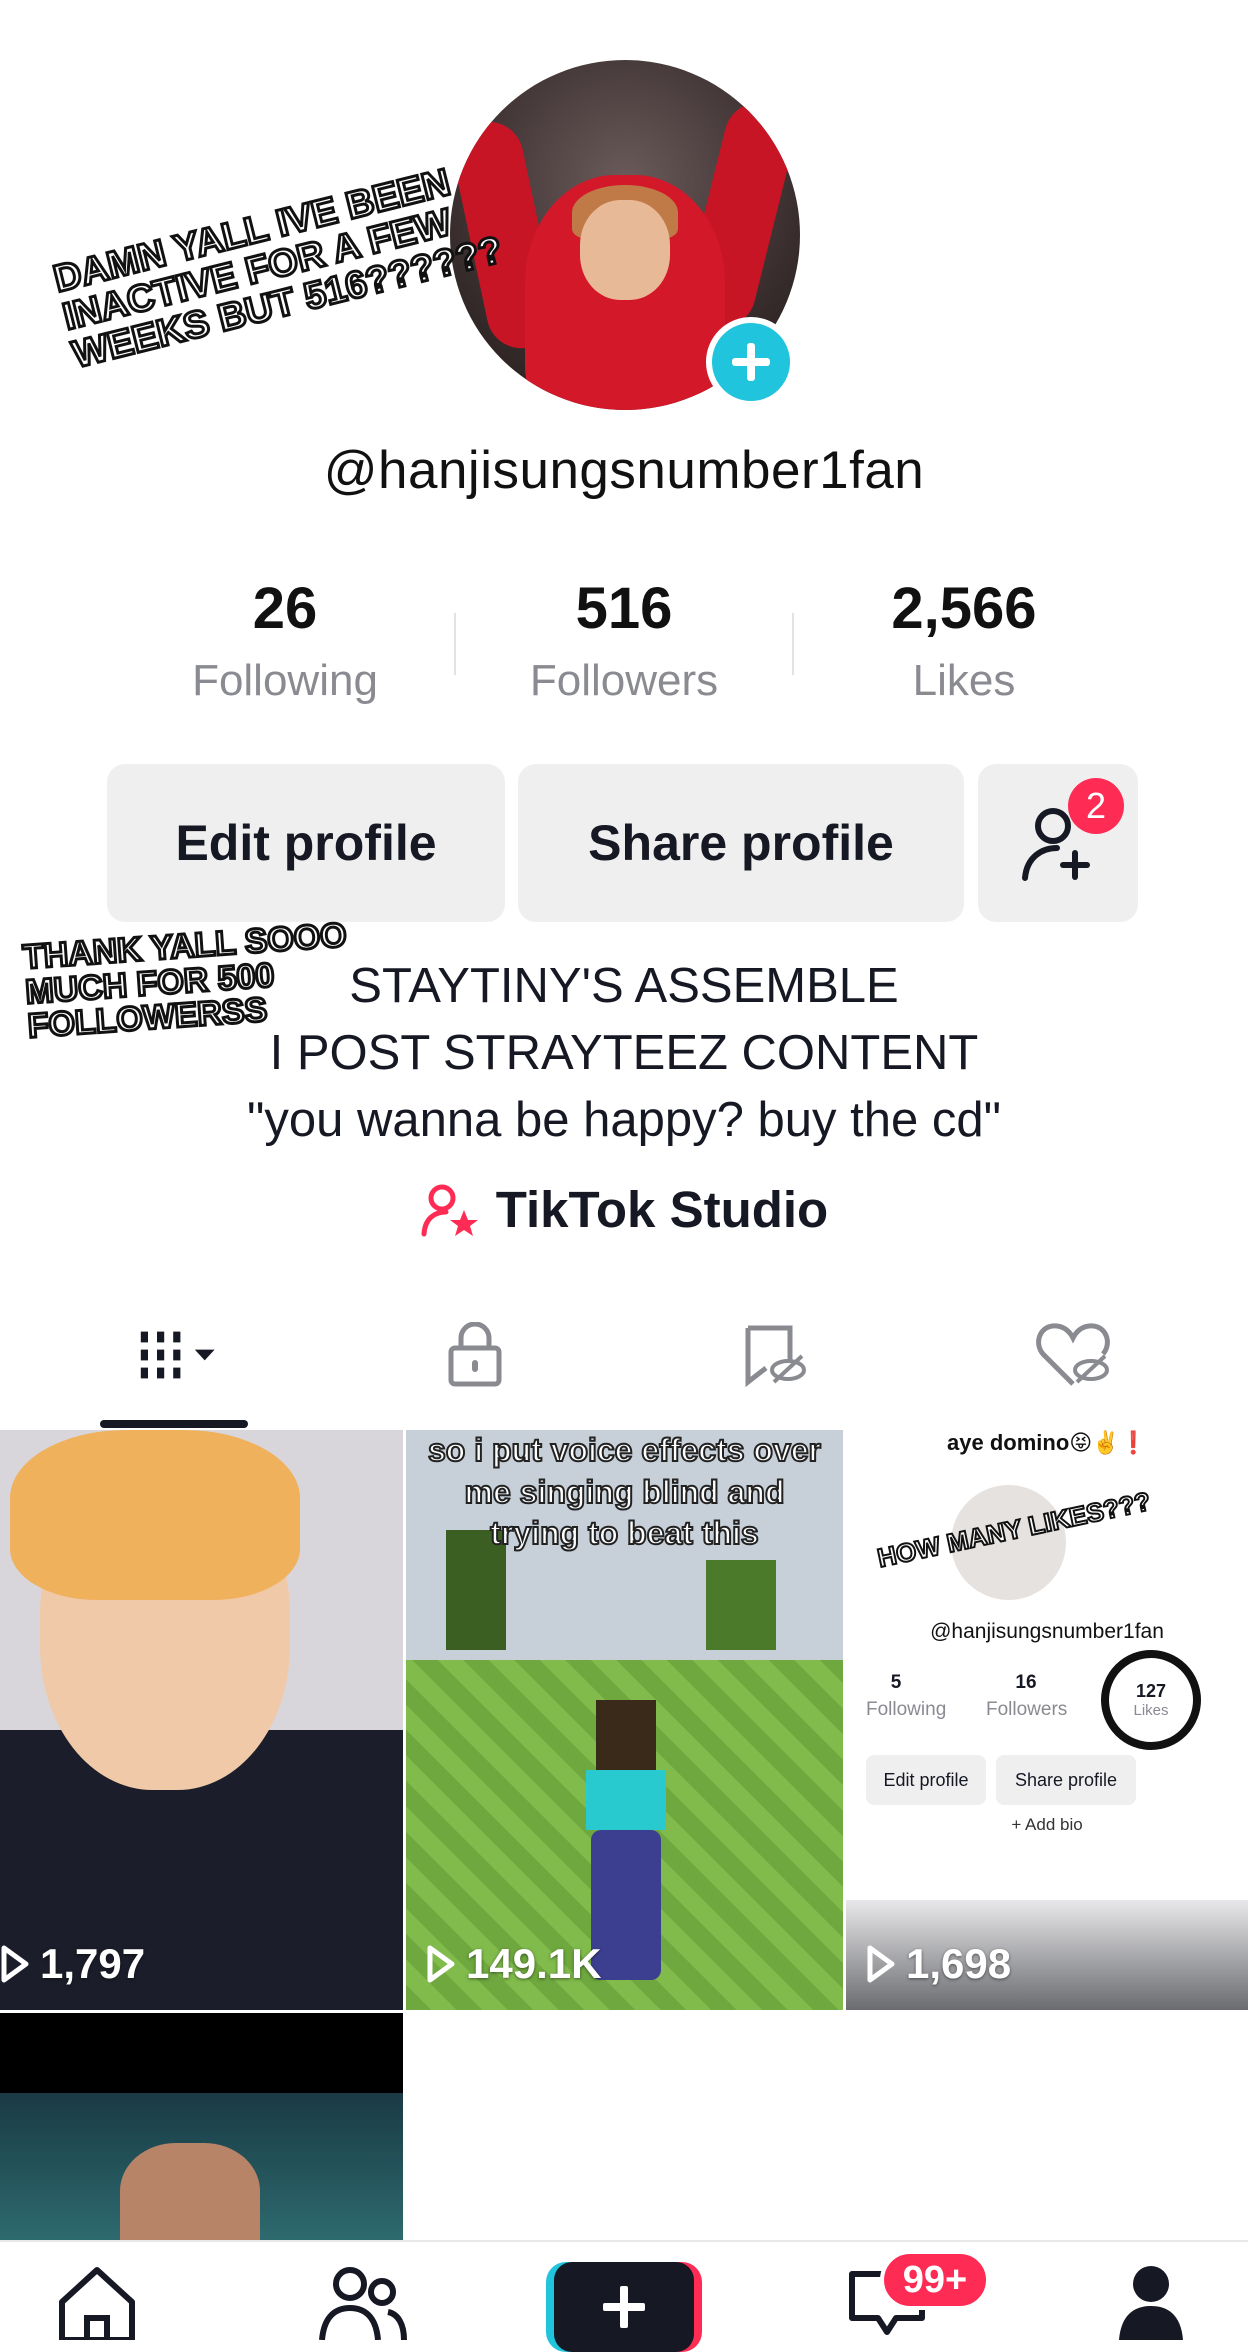  What do you see at coordinates (72, 1964) in the screenshot?
I see `video-view-count: 1,797` at bounding box center [72, 1964].